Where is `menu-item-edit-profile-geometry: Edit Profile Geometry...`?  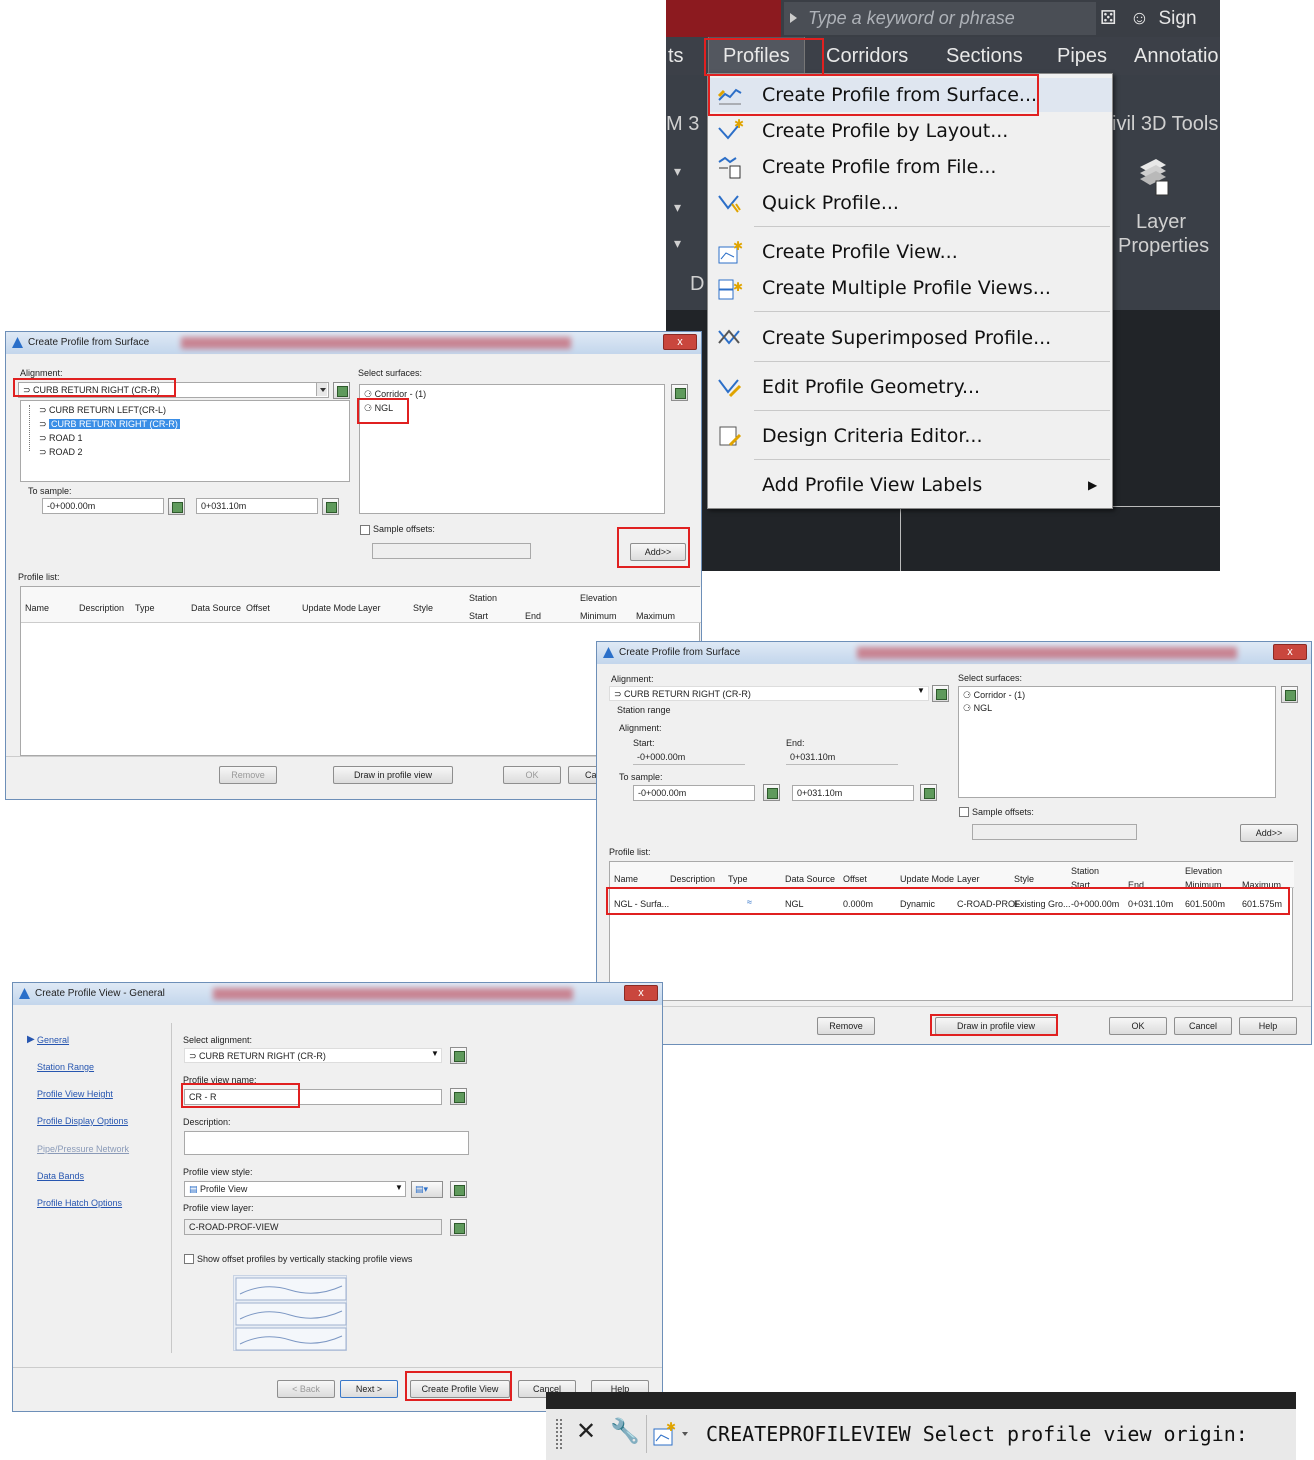 menu-item-edit-profile-geometry: Edit Profile Geometry... is located at coordinates (910, 387).